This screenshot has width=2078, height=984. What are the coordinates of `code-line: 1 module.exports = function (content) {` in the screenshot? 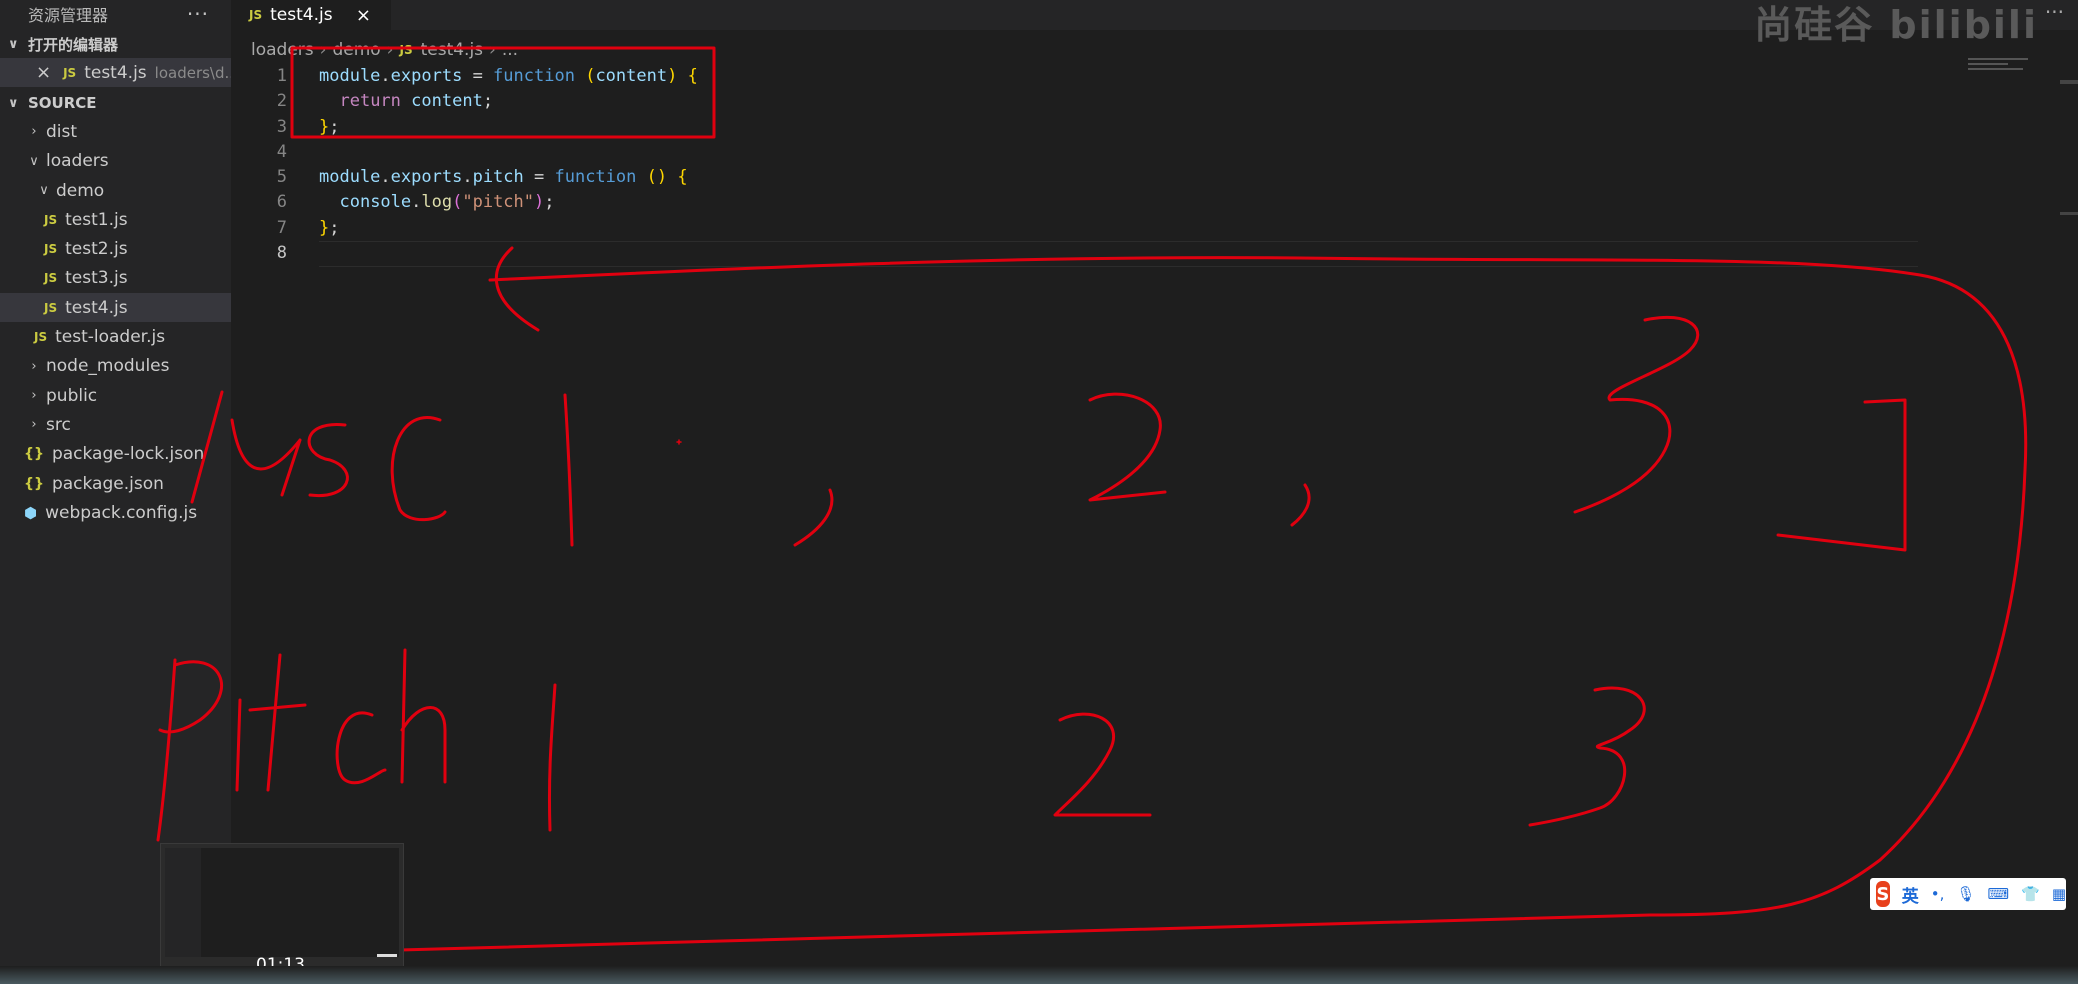 It's located at (1154, 76).